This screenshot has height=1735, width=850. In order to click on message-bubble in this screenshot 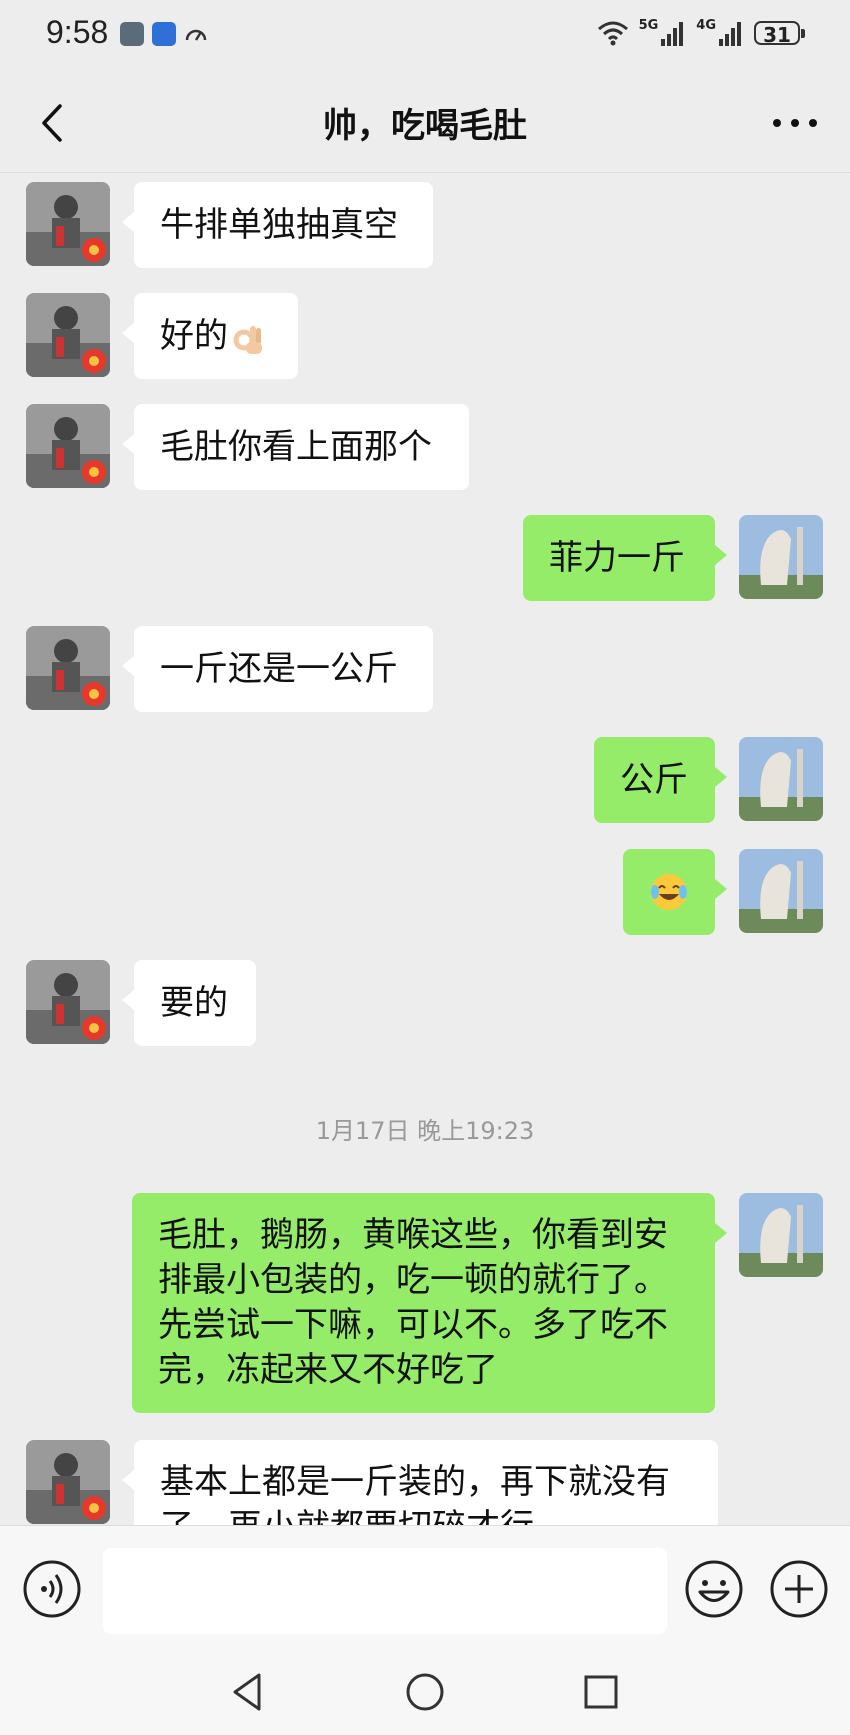, I will do `click(675, 892)`.